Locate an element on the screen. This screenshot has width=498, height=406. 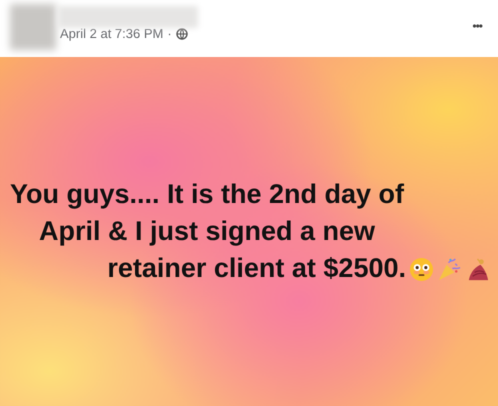
more-options-button: ••• is located at coordinates (477, 26).